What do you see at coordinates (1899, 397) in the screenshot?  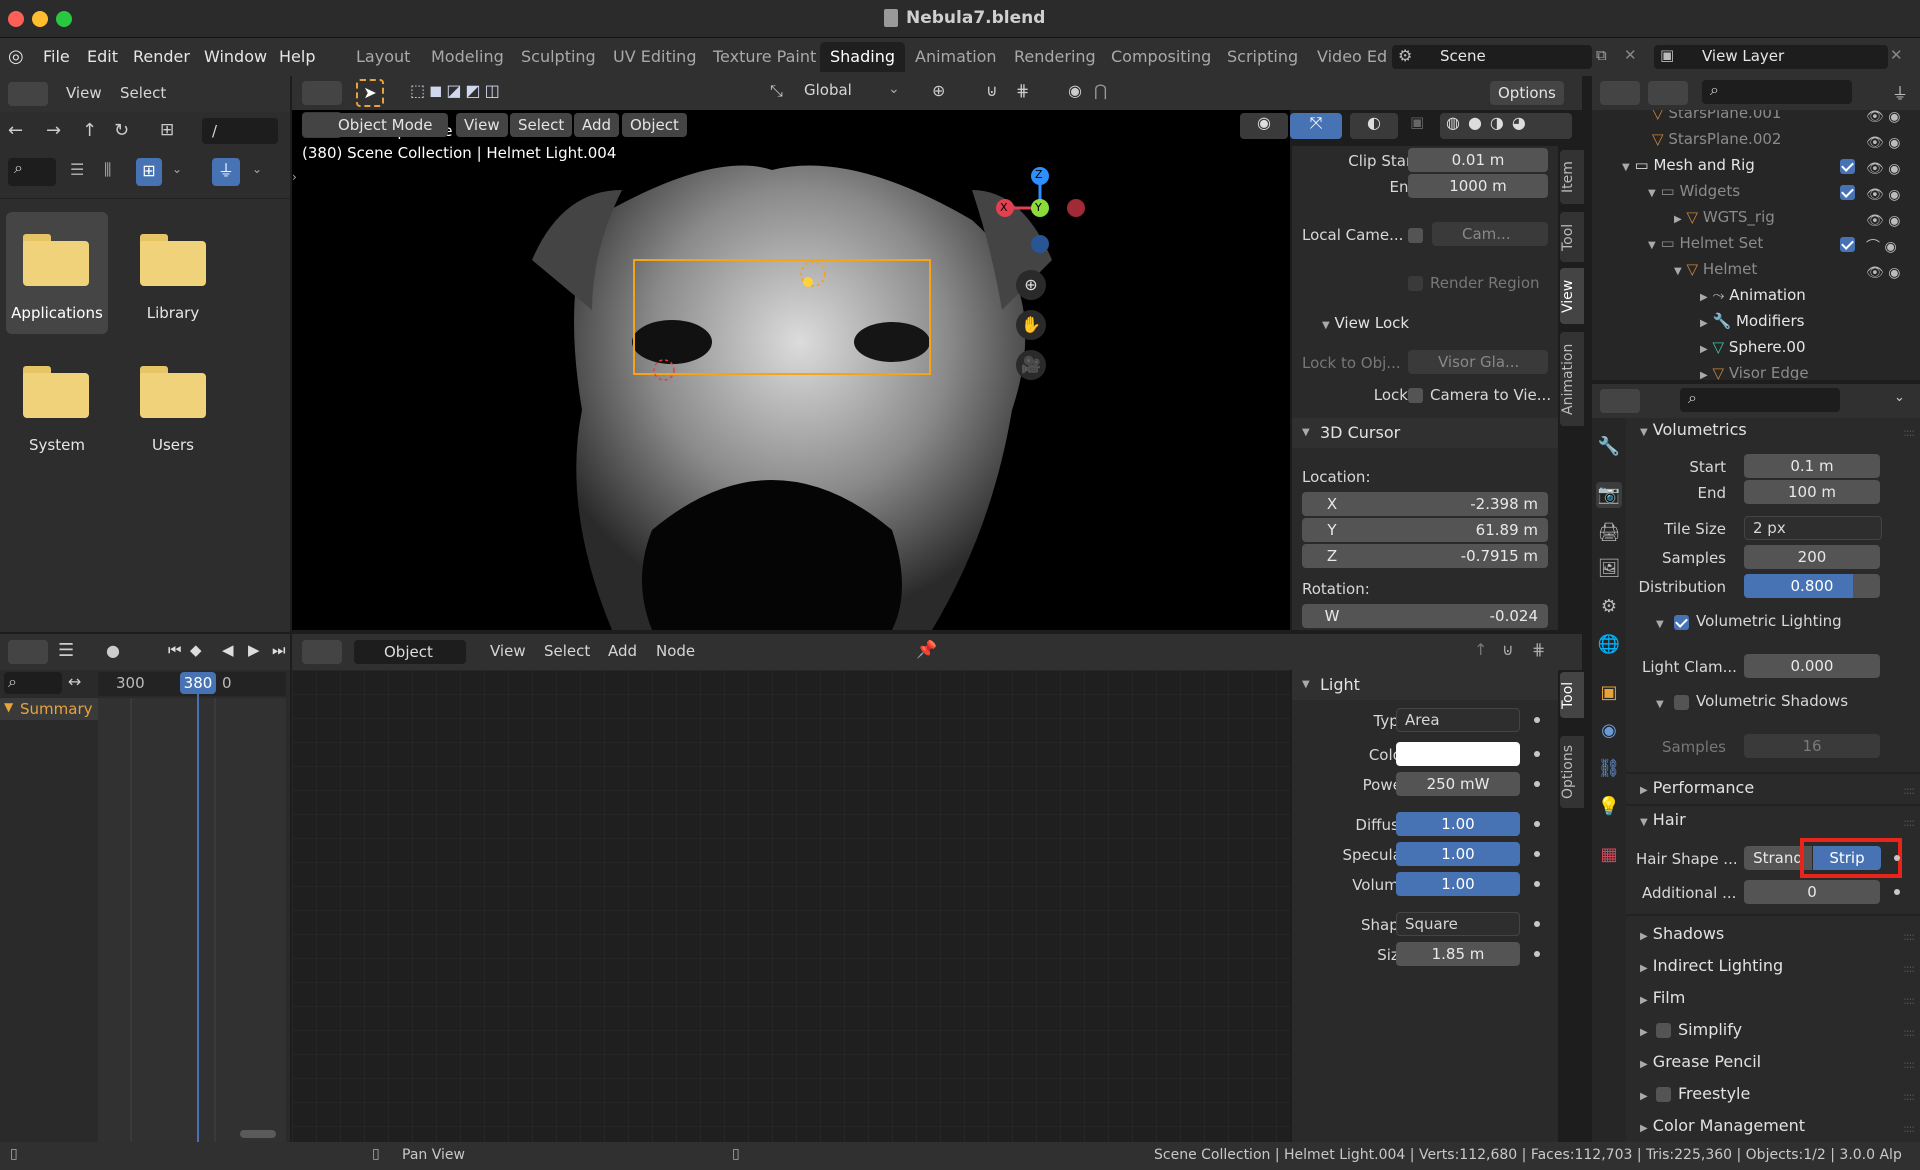 I see `properties-options-icon: ⌄` at bounding box center [1899, 397].